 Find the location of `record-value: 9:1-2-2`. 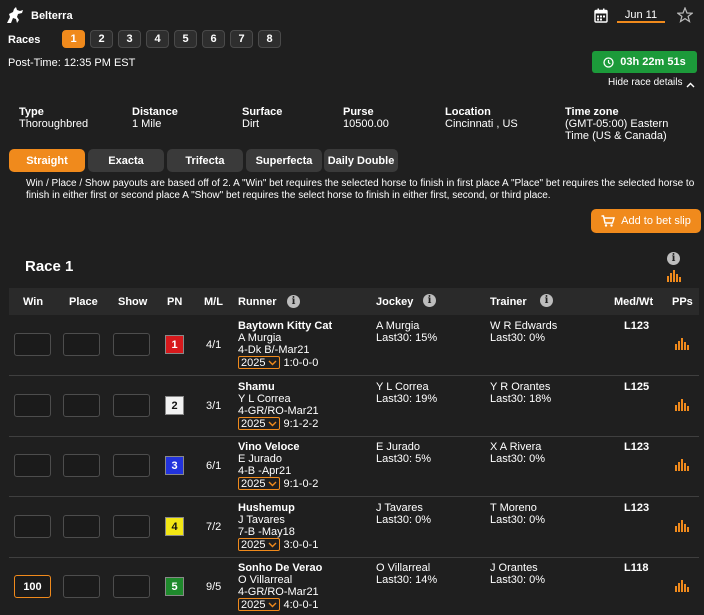

record-value: 9:1-2-2 is located at coordinates (301, 423).